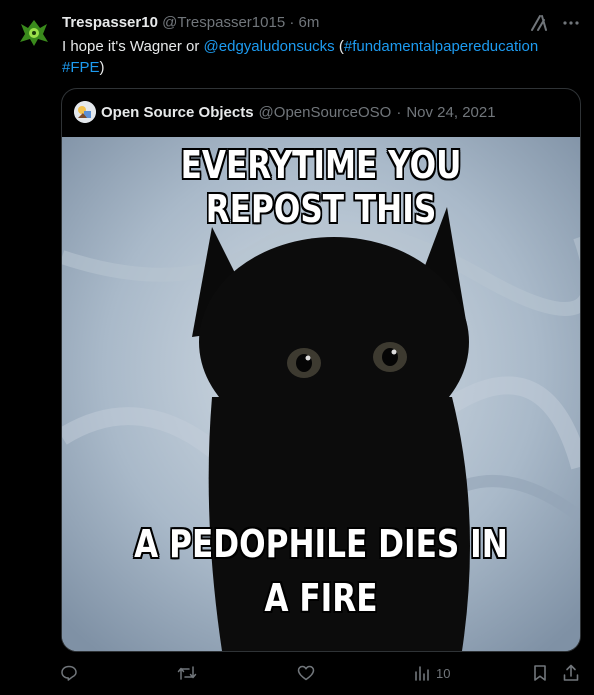 This screenshot has height=695, width=594. What do you see at coordinates (422, 673) in the screenshot?
I see `views-icon` at bounding box center [422, 673].